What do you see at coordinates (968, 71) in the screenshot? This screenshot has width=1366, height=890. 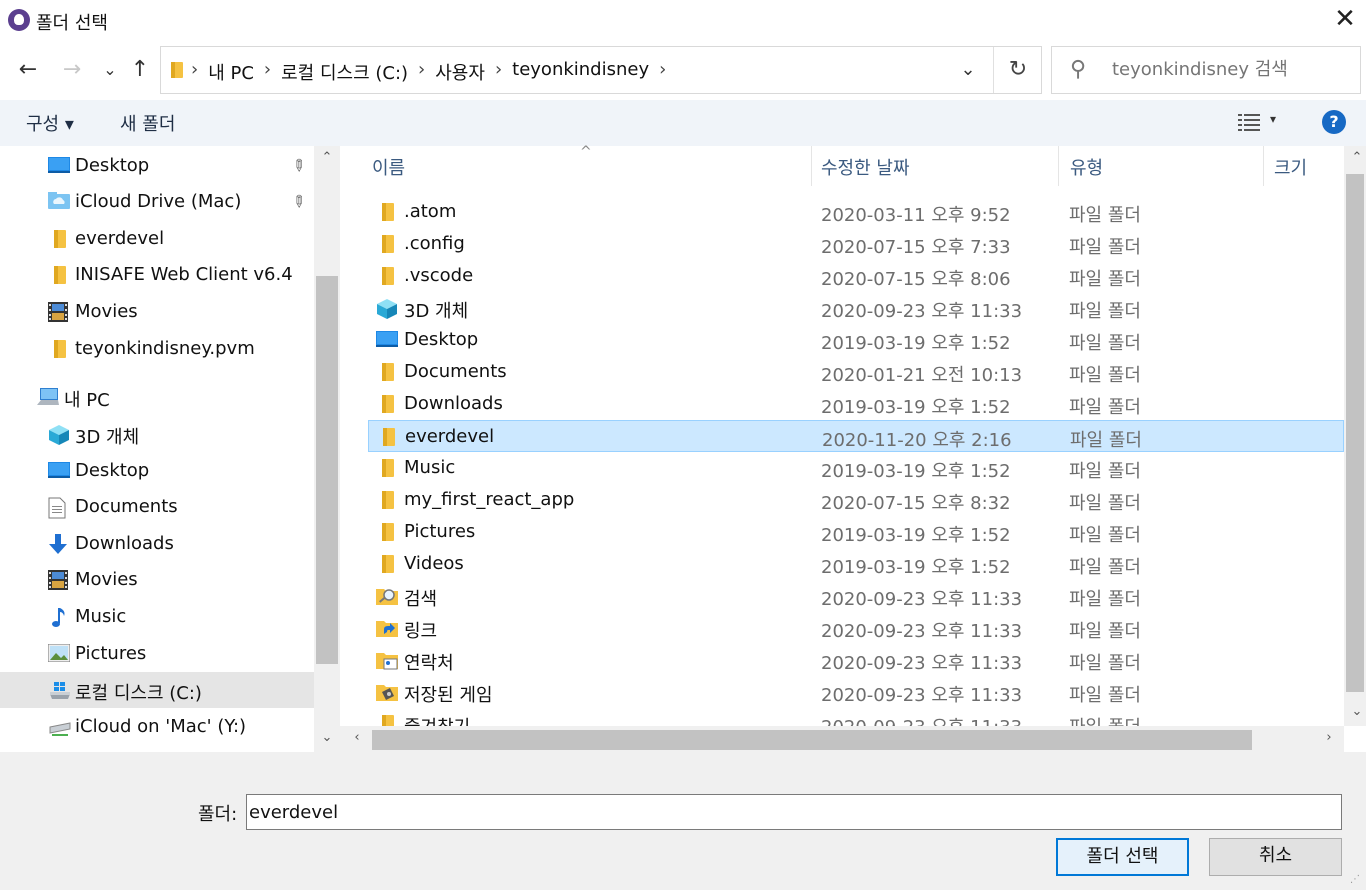 I see `address-dropdown-button: ⌄` at bounding box center [968, 71].